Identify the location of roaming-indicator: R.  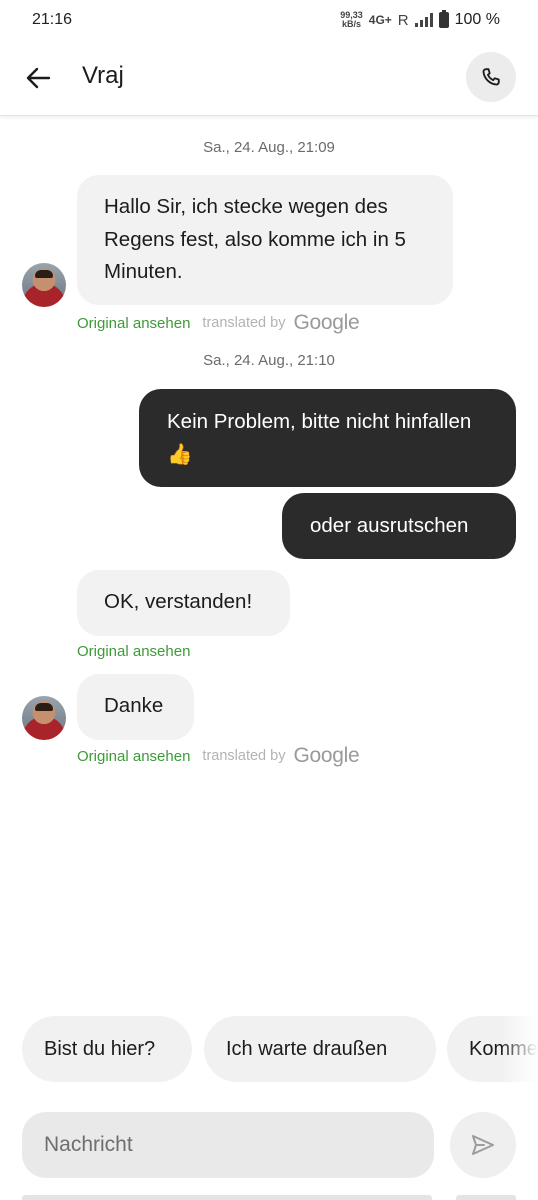
(403, 20).